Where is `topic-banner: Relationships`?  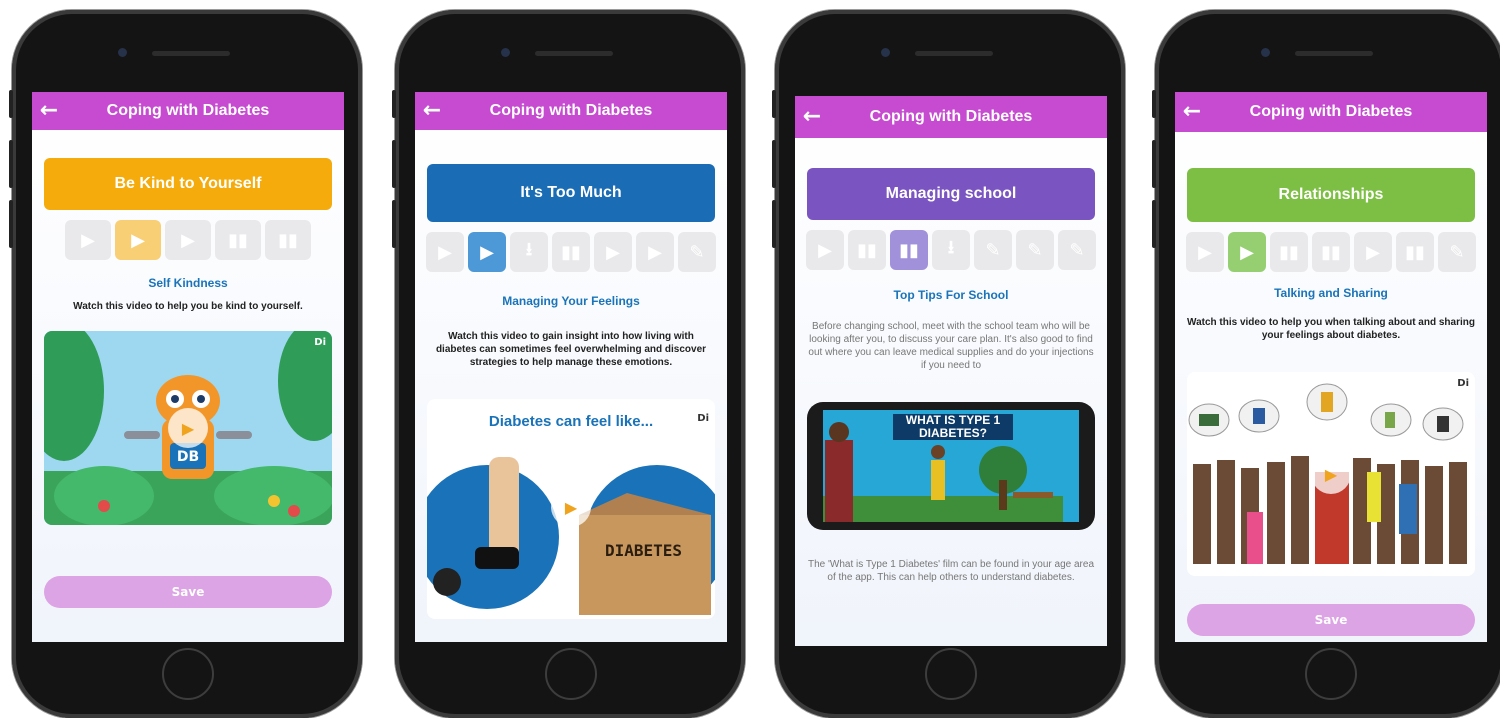 topic-banner: Relationships is located at coordinates (1331, 195).